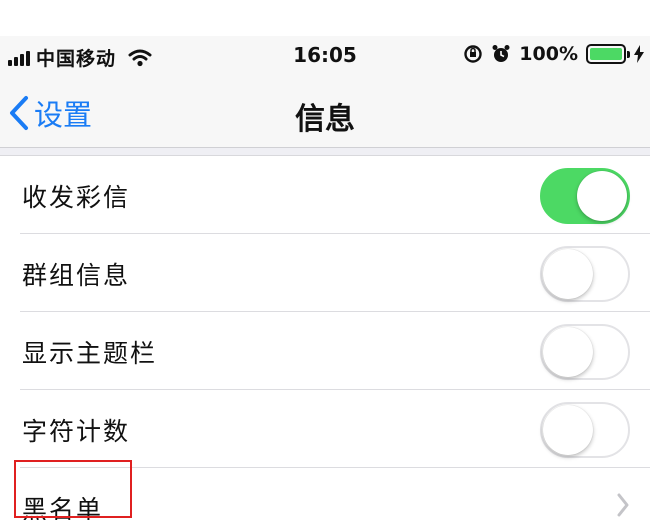 Image resolution: width=650 pixels, height=520 pixels. I want to click on setting-label: 收发彩信, so click(76, 197).